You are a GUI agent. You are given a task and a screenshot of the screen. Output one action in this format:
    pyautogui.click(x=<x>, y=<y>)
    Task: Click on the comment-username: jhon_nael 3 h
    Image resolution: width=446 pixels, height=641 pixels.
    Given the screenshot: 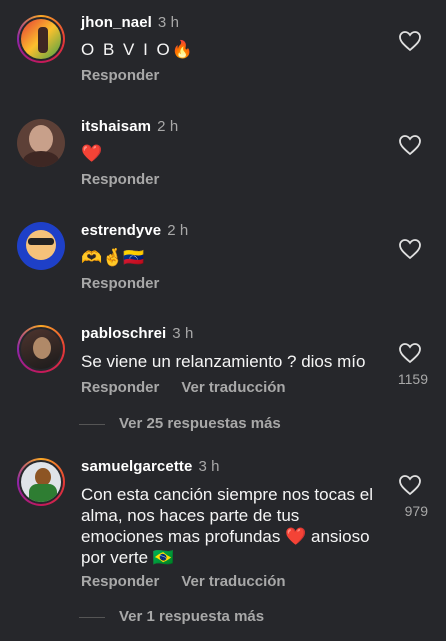 What is the action you would take?
    pyautogui.click(x=130, y=22)
    